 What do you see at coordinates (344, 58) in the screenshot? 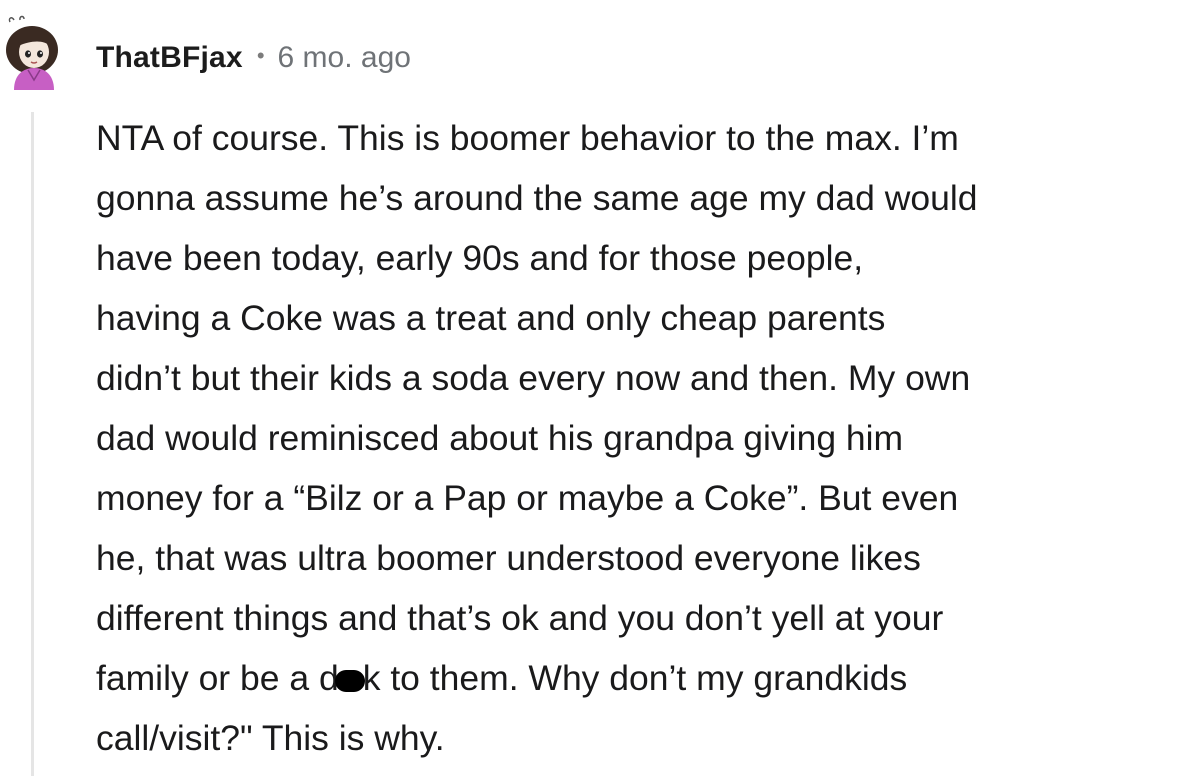
I see `timestamp: 6 mo. ago` at bounding box center [344, 58].